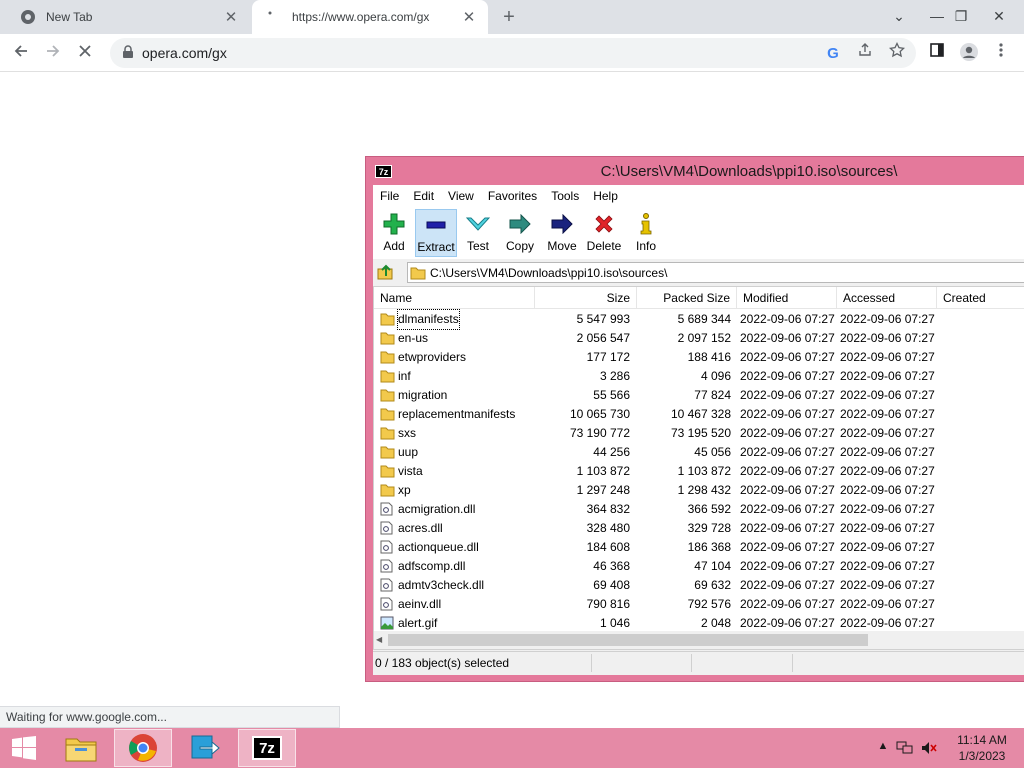 The image size is (1024, 768). I want to click on tab-search-button: ⌄, so click(899, 17).